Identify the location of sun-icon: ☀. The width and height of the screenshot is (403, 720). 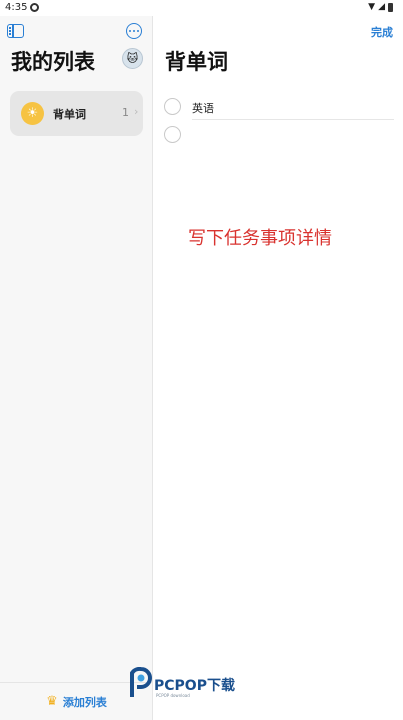
(32, 113).